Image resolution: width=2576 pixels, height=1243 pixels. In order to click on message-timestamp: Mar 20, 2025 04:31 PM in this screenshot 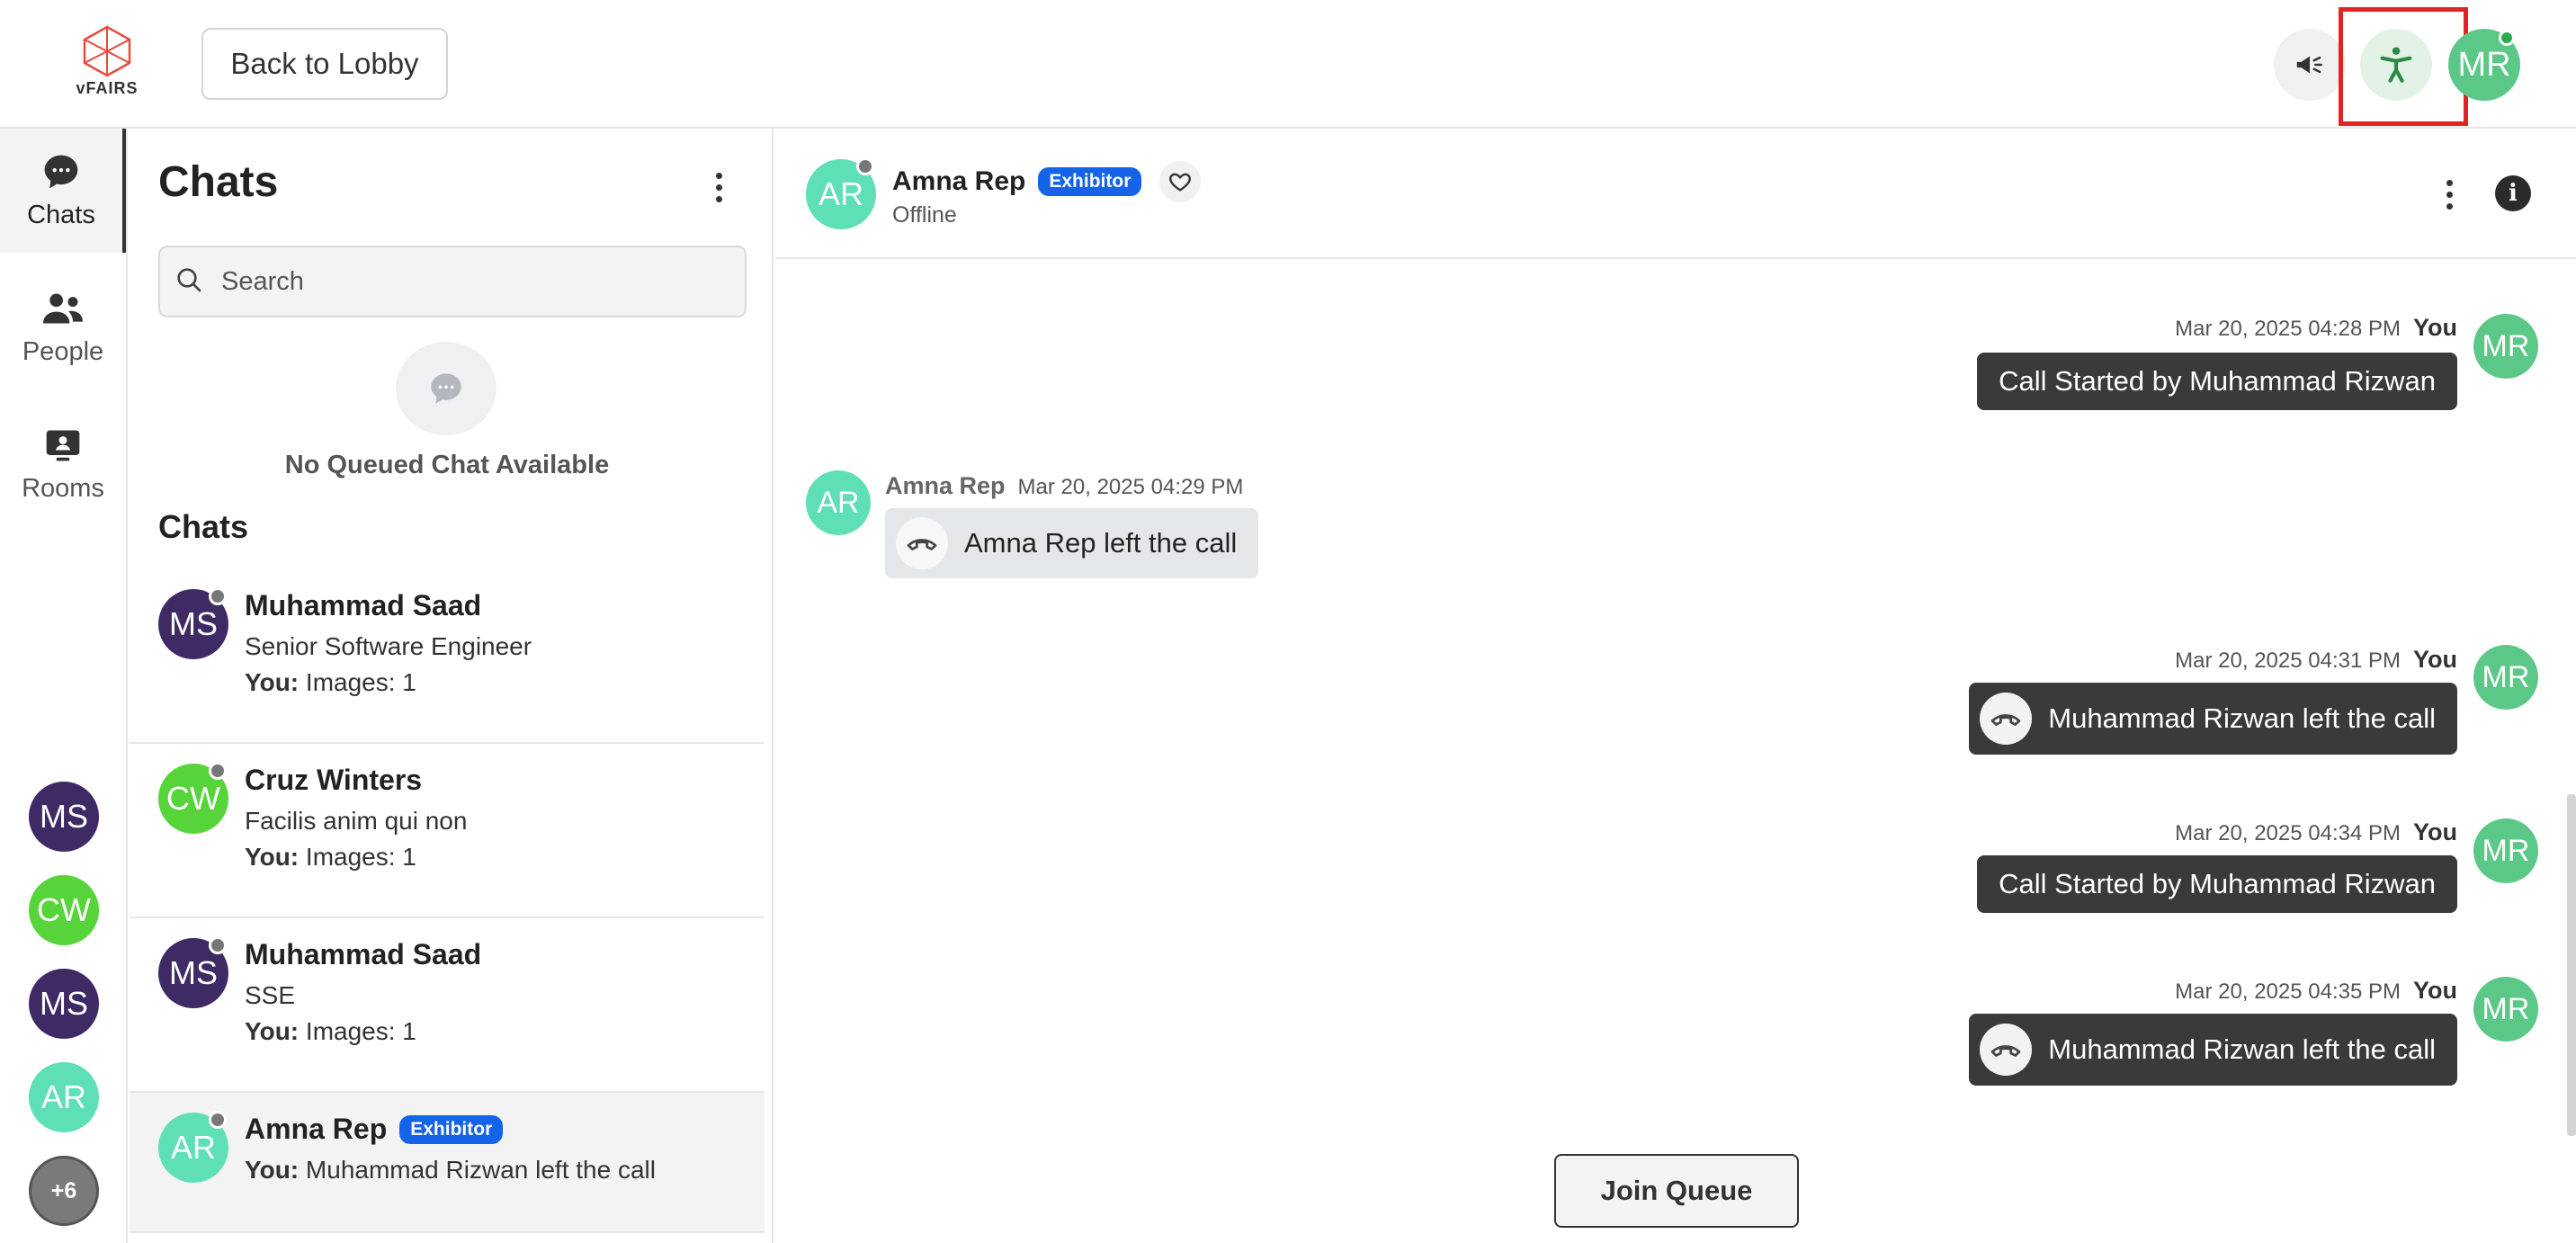, I will do `click(2288, 660)`.